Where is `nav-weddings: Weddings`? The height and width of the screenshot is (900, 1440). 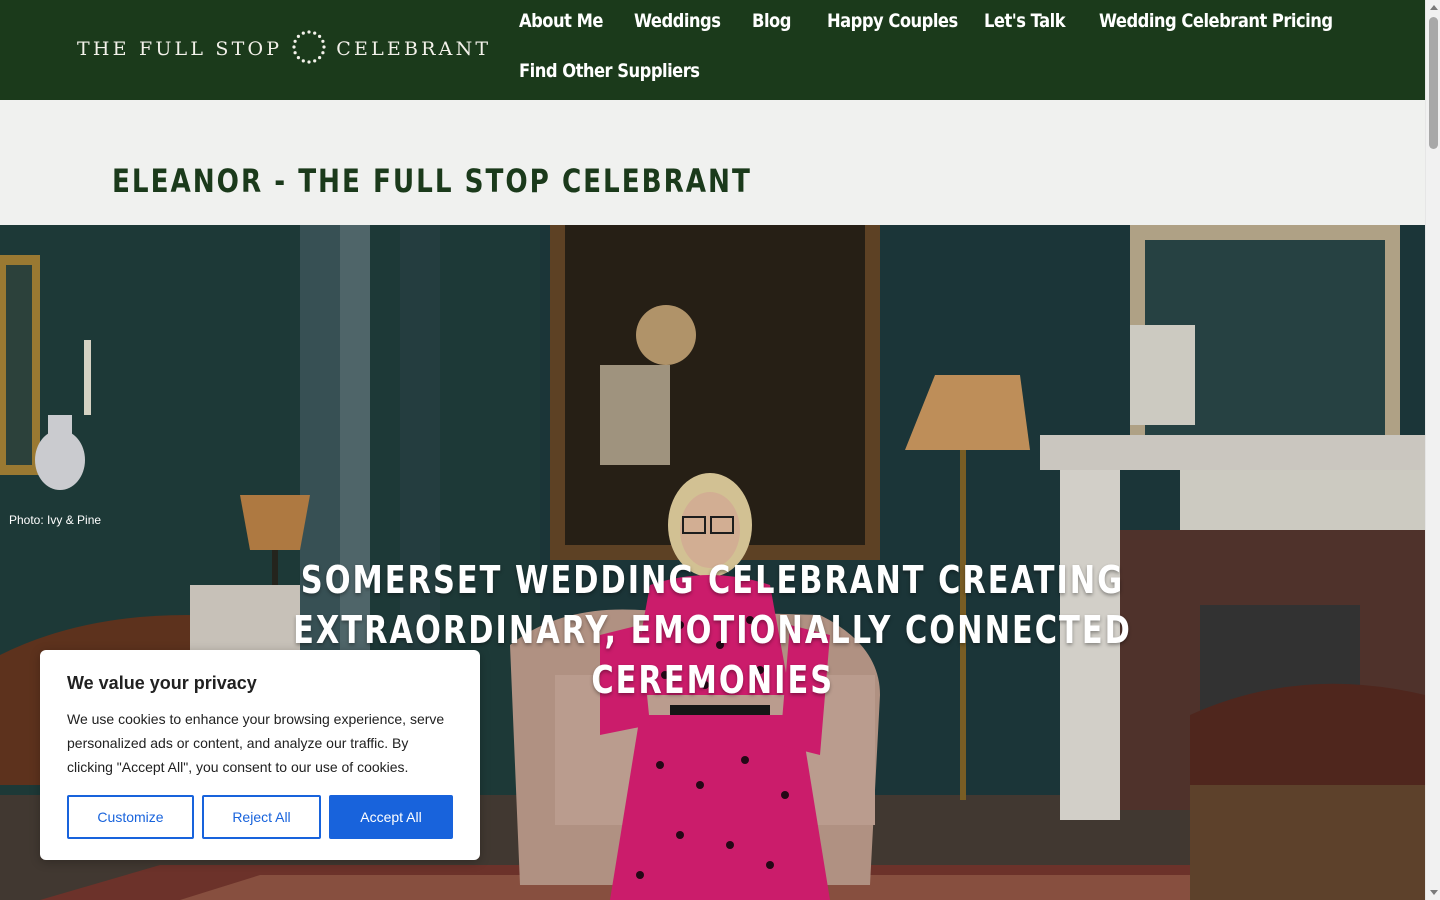
nav-weddings: Weddings is located at coordinates (677, 21).